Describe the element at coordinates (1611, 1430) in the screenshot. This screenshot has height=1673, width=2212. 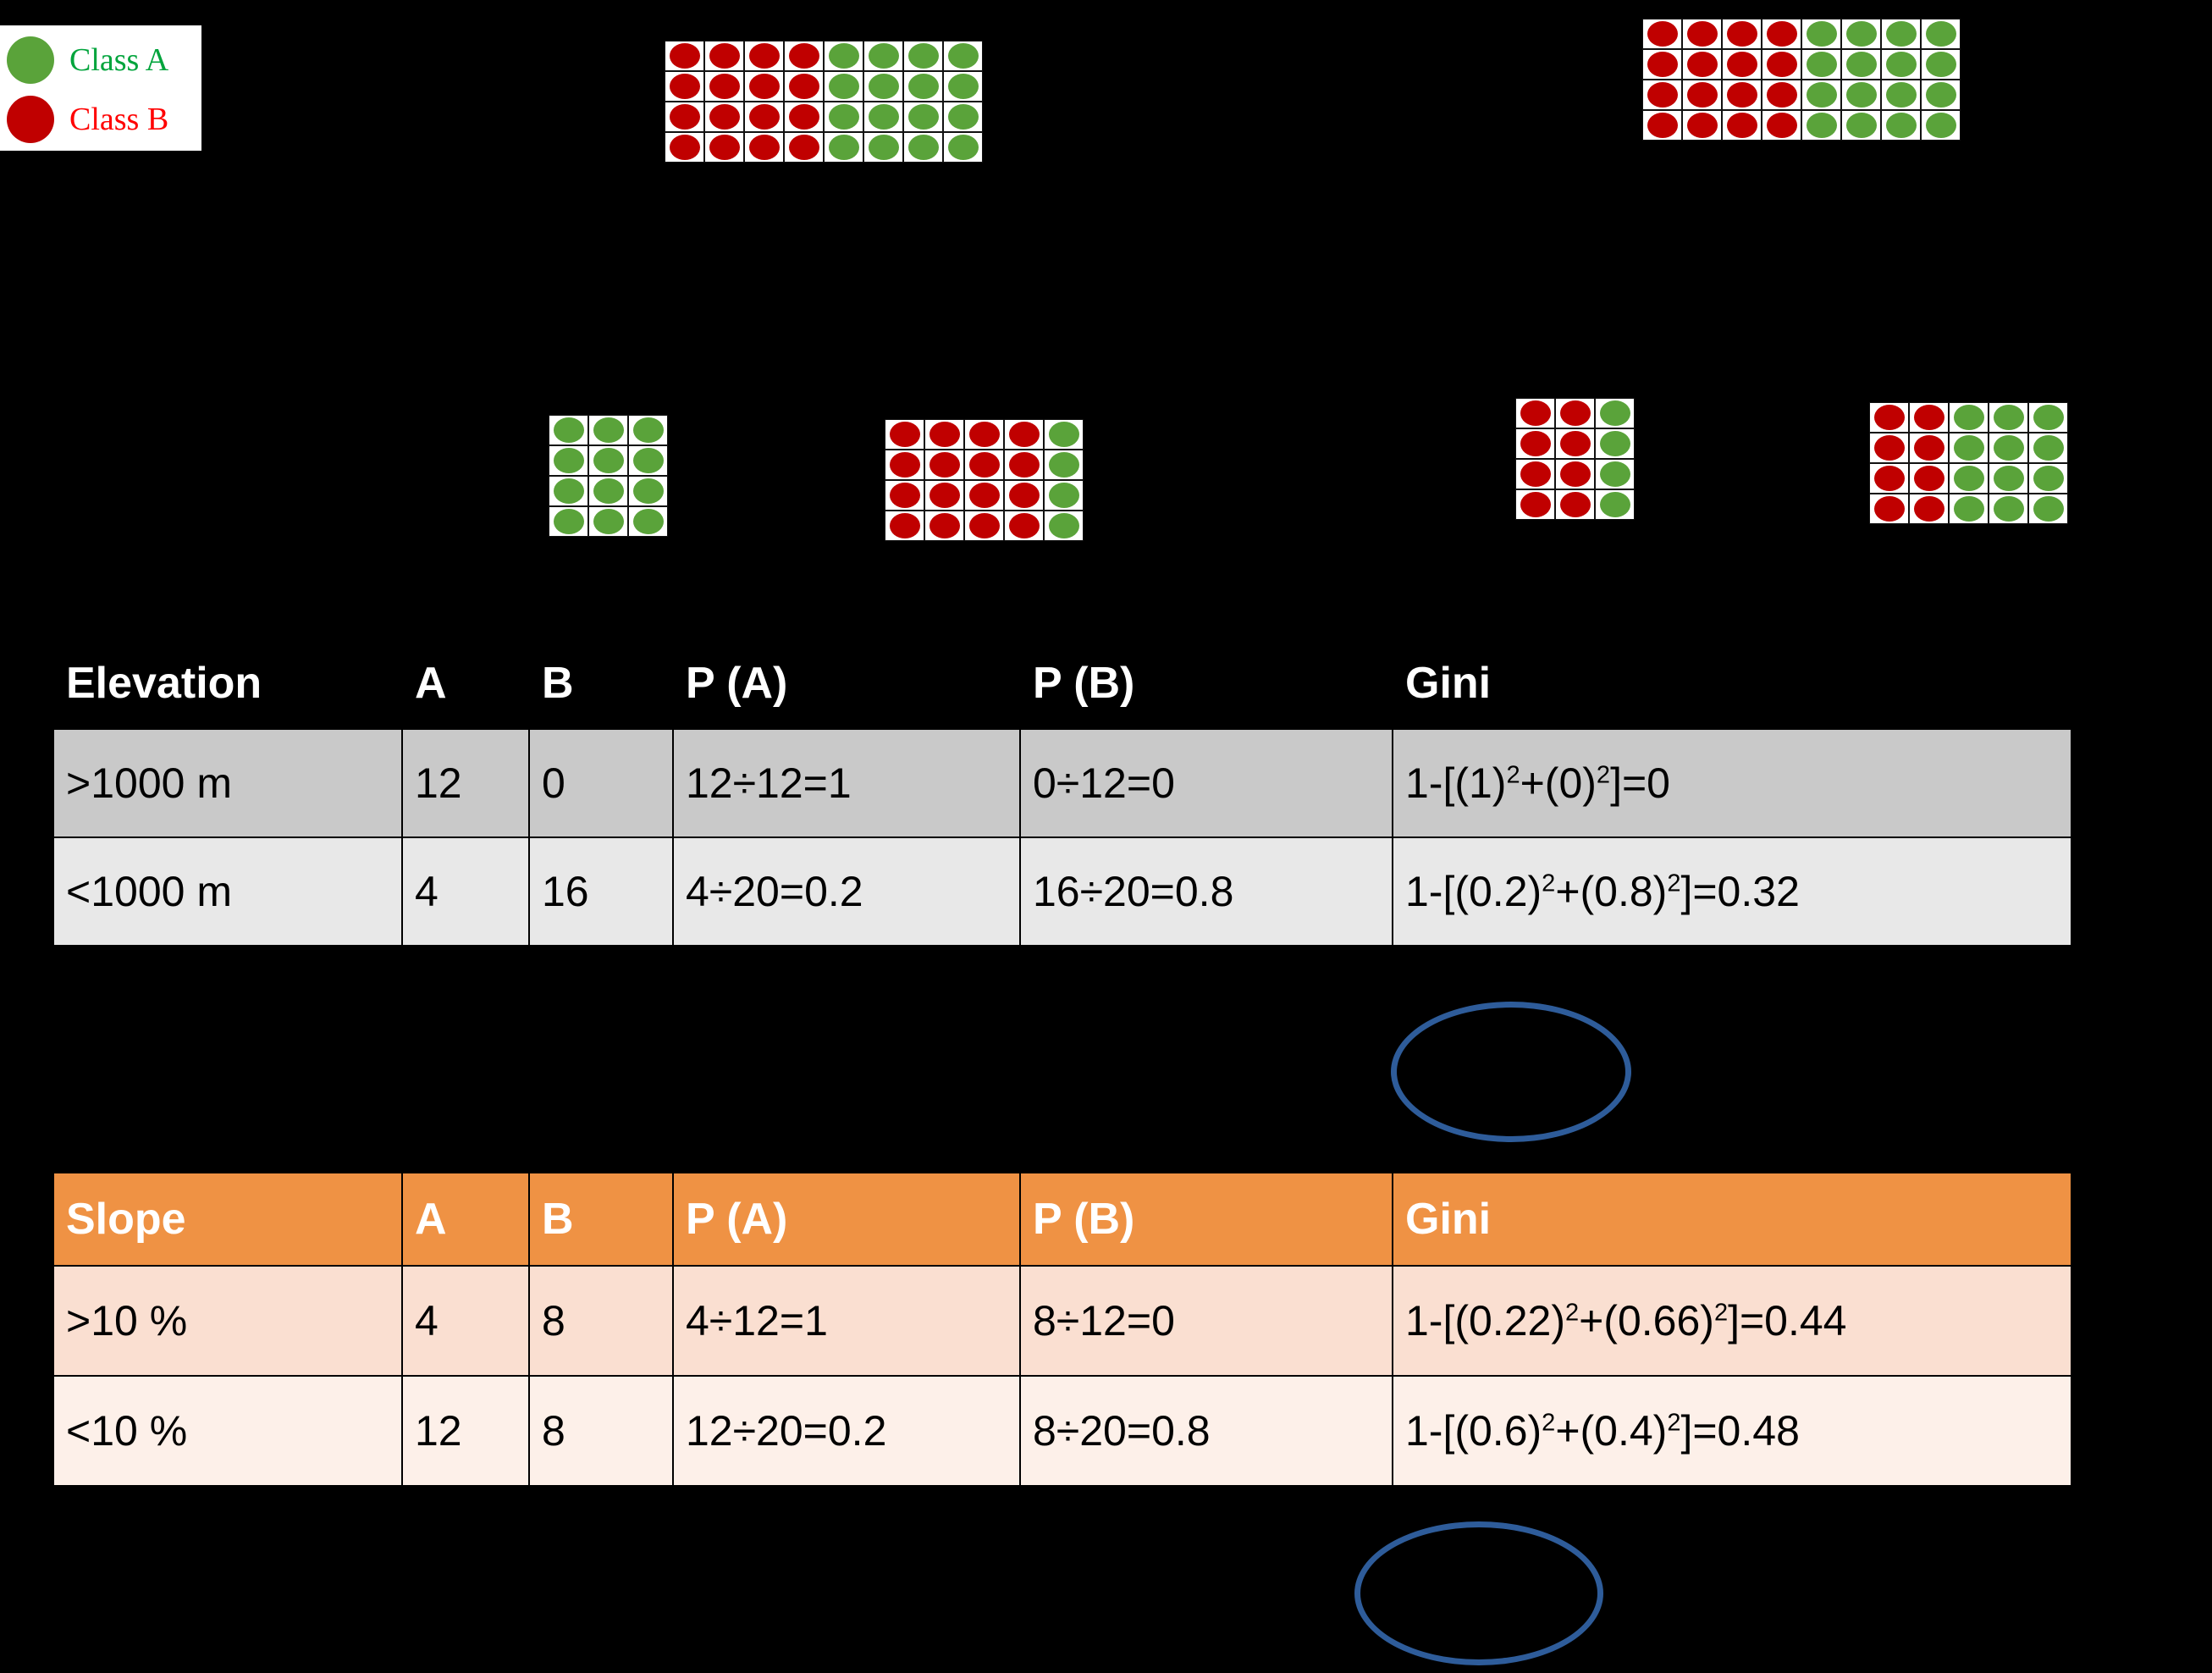
I see `gini-expr-mid: +(0.4)` at that location.